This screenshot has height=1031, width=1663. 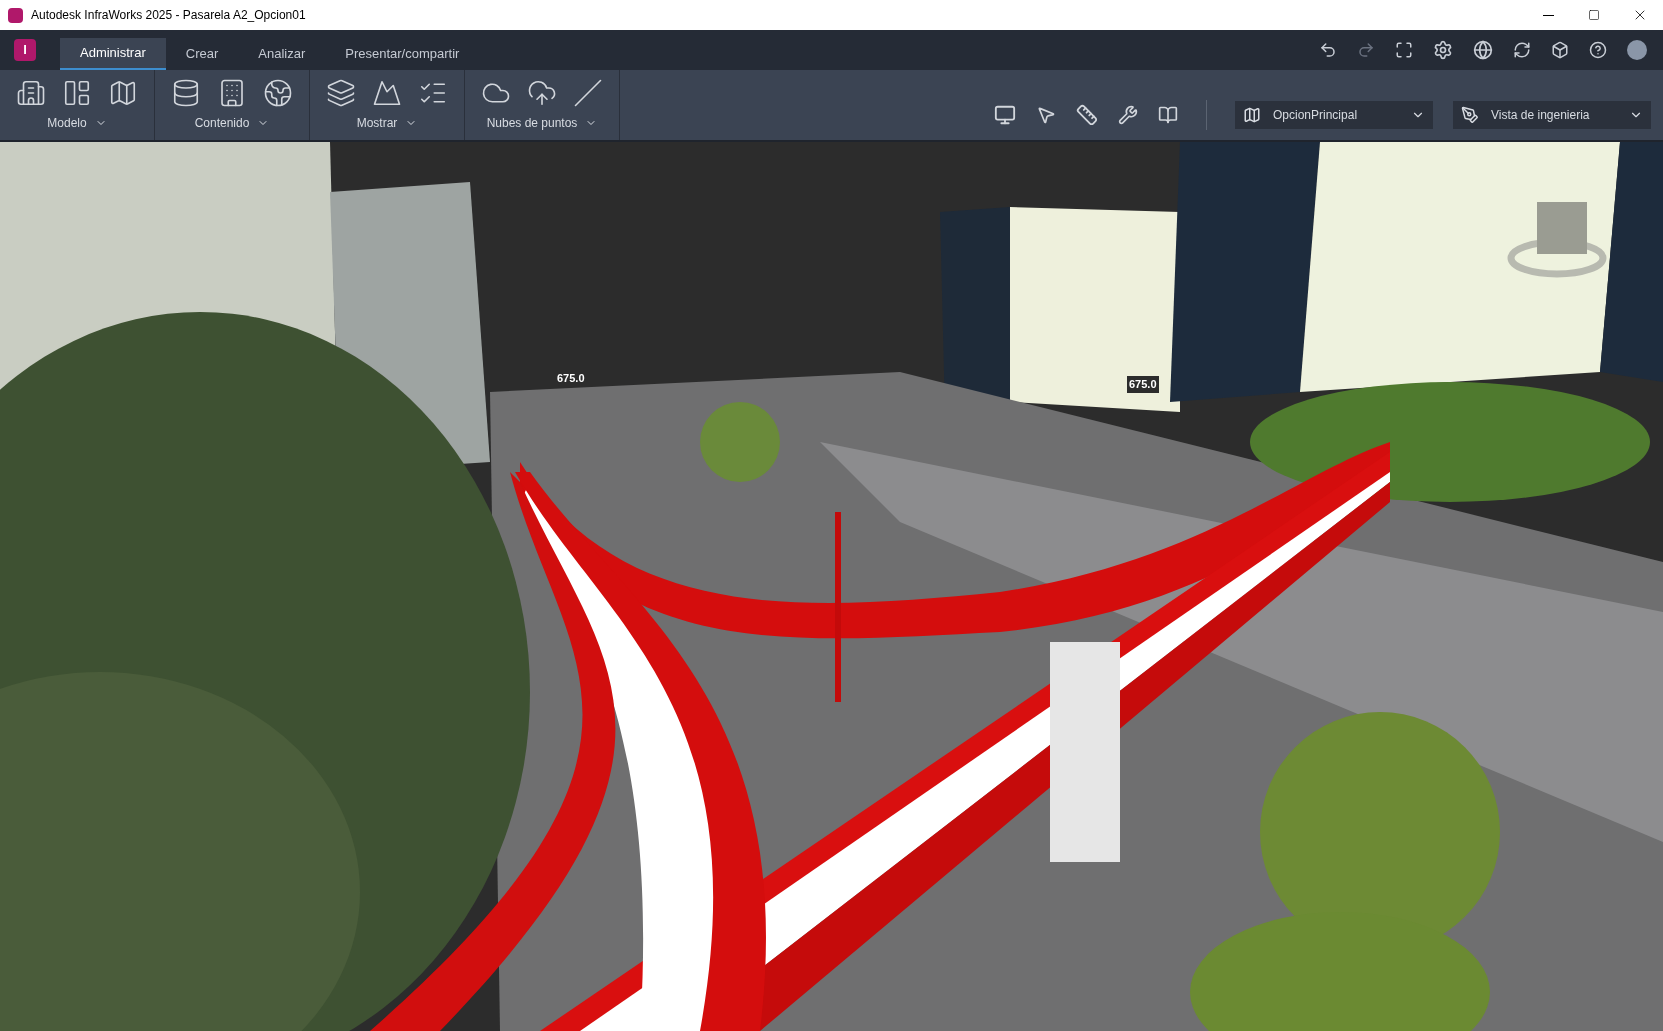 I want to click on sync-icon, so click(x=1522, y=50).